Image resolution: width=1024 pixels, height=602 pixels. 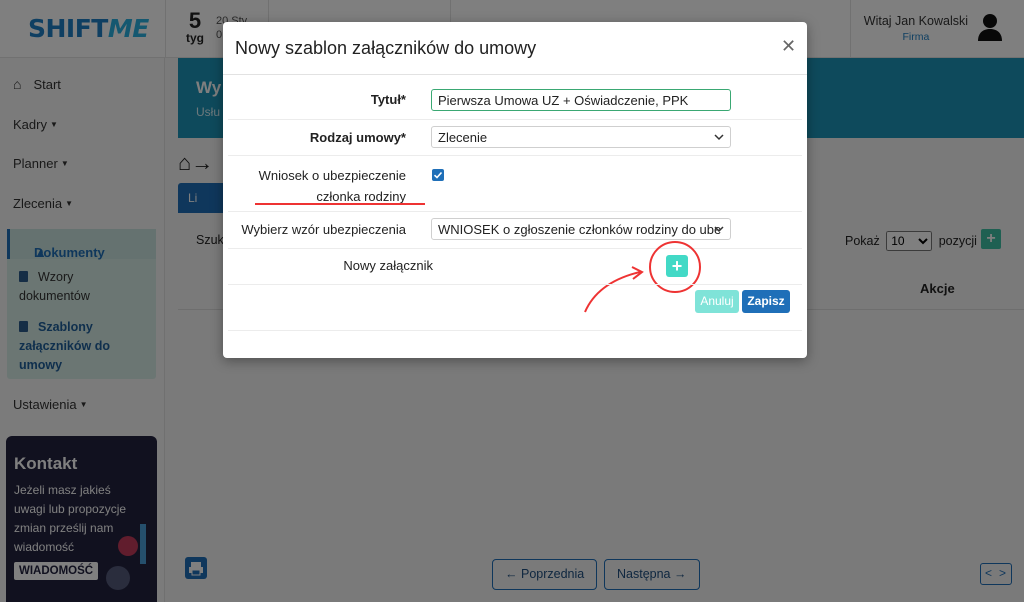 What do you see at coordinates (581, 137) in the screenshot?
I see `contract-type-select: Zlecenie` at bounding box center [581, 137].